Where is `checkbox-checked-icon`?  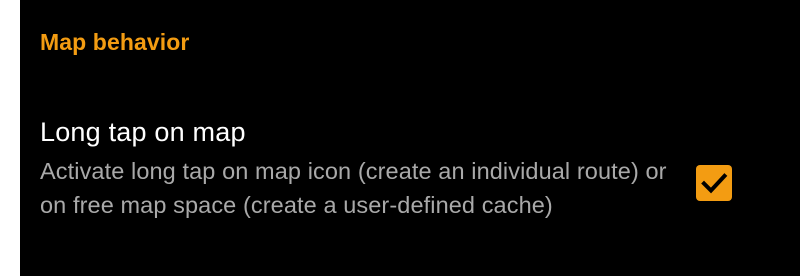 checkbox-checked-icon is located at coordinates (714, 183).